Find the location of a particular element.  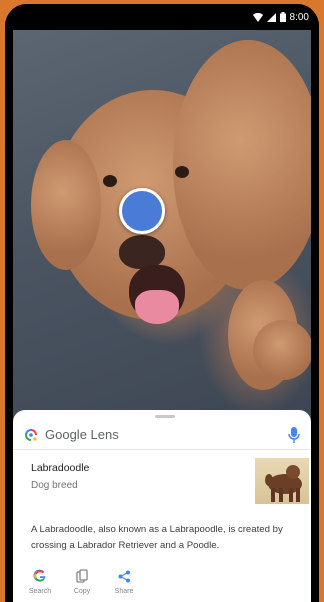

action-bar: Search Copy Share is located at coordinates (82, 581).